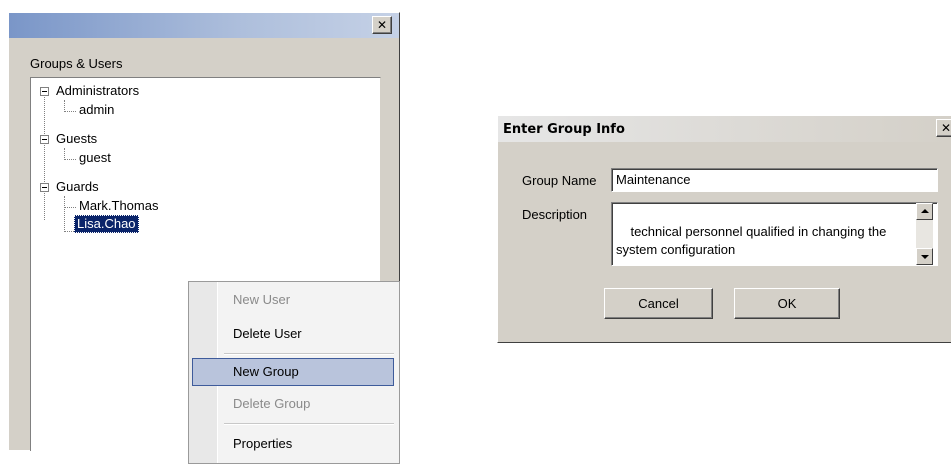 This screenshot has height=464, width=951. What do you see at coordinates (77, 187) in the screenshot?
I see `tree-group-guards: Guards` at bounding box center [77, 187].